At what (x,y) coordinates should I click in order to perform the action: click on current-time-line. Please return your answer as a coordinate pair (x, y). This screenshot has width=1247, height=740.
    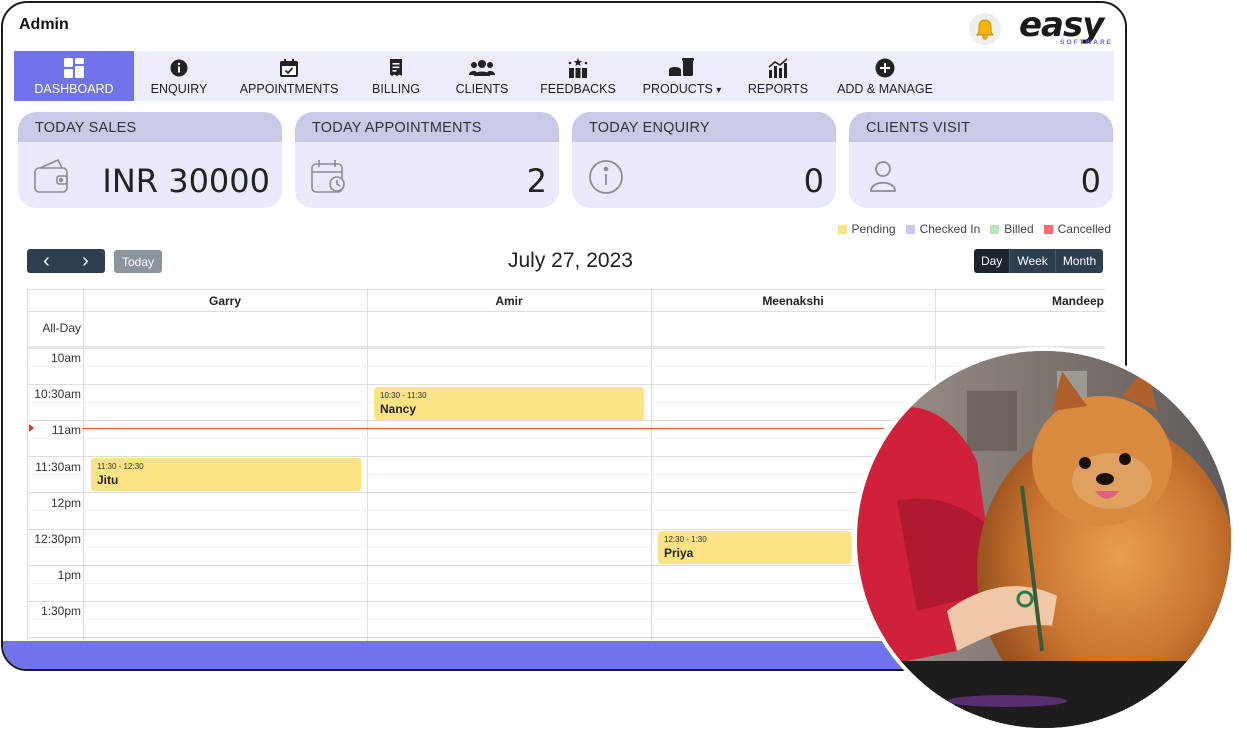
    Looking at the image, I should click on (483, 428).